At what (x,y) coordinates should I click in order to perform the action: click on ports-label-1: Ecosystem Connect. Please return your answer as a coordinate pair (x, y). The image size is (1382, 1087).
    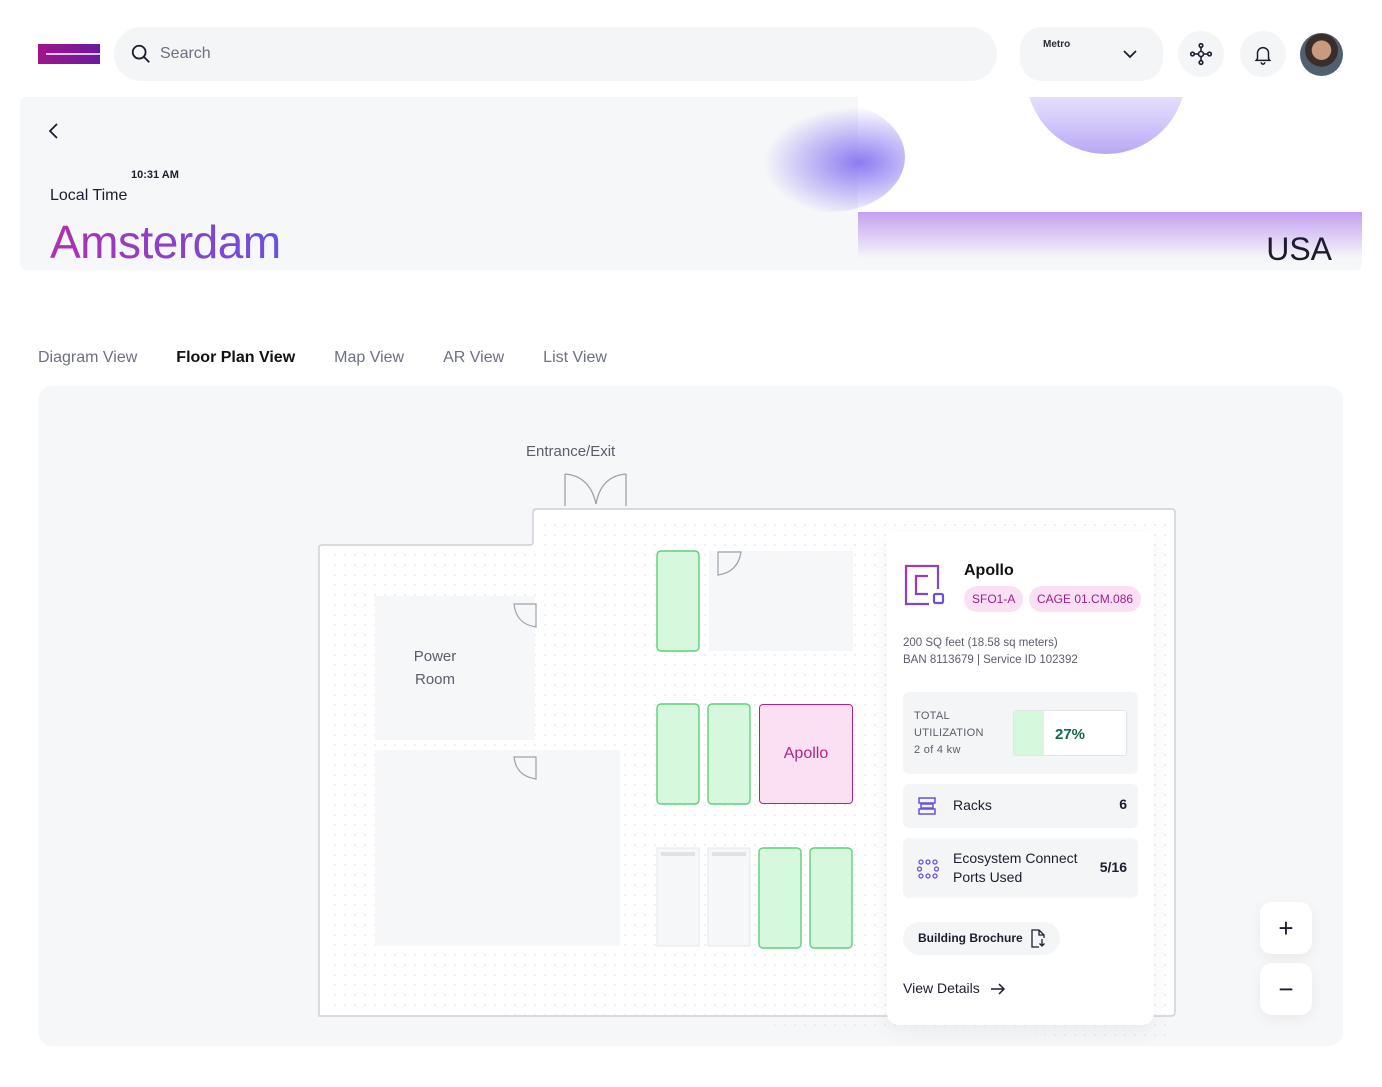
    Looking at the image, I should click on (1015, 858).